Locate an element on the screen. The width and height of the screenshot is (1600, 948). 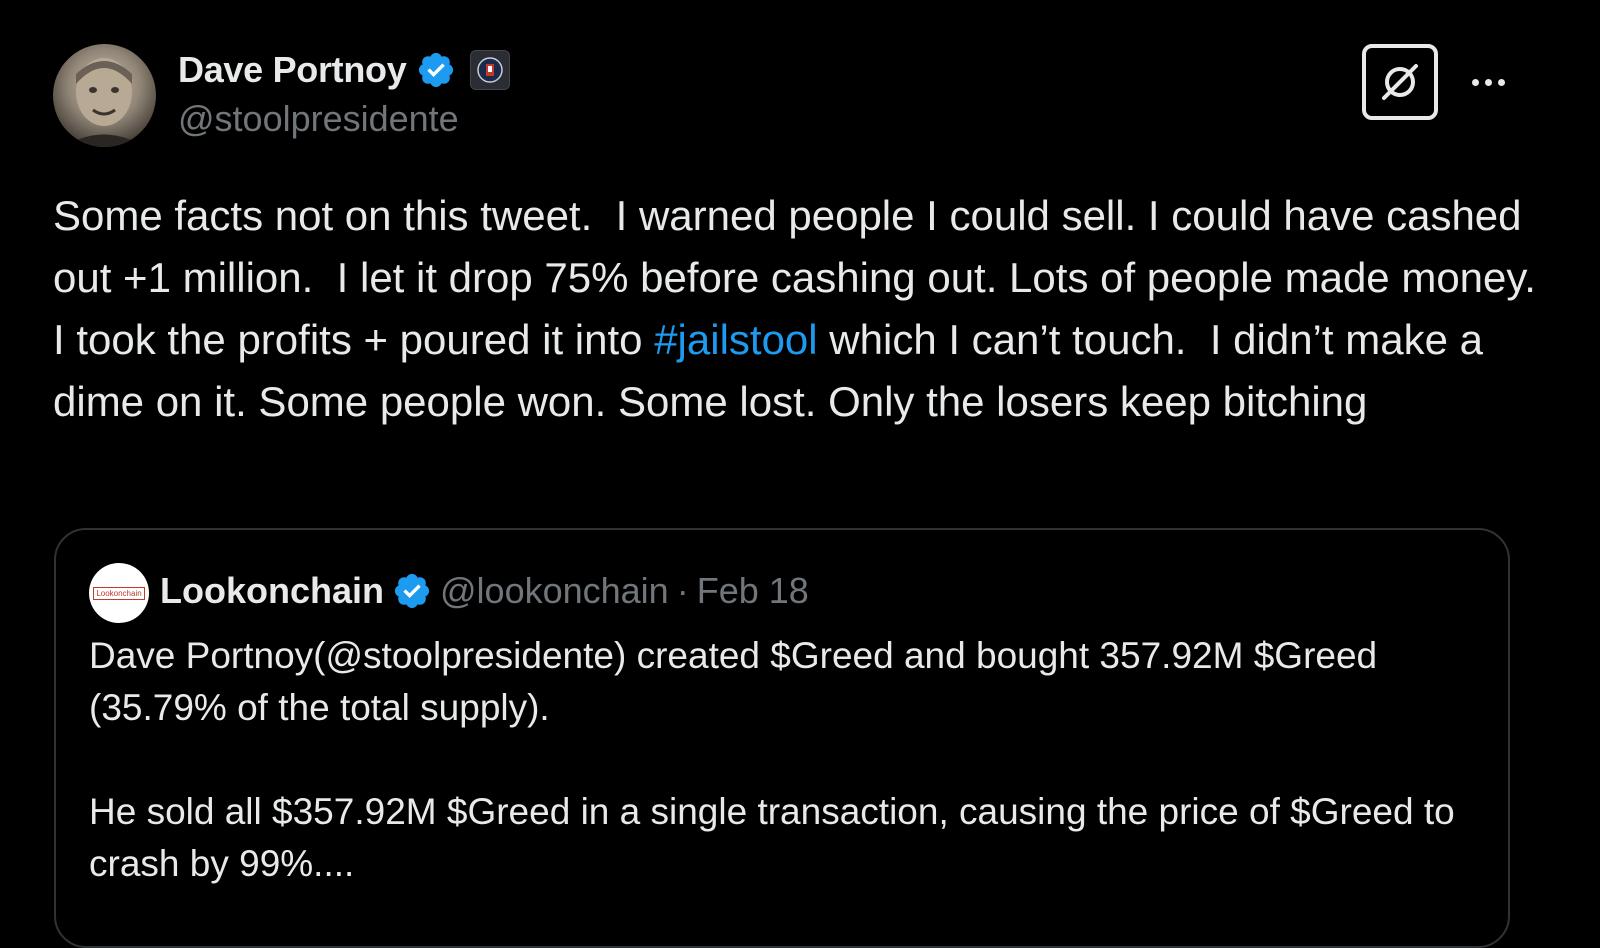
author-avatar is located at coordinates (104, 95).